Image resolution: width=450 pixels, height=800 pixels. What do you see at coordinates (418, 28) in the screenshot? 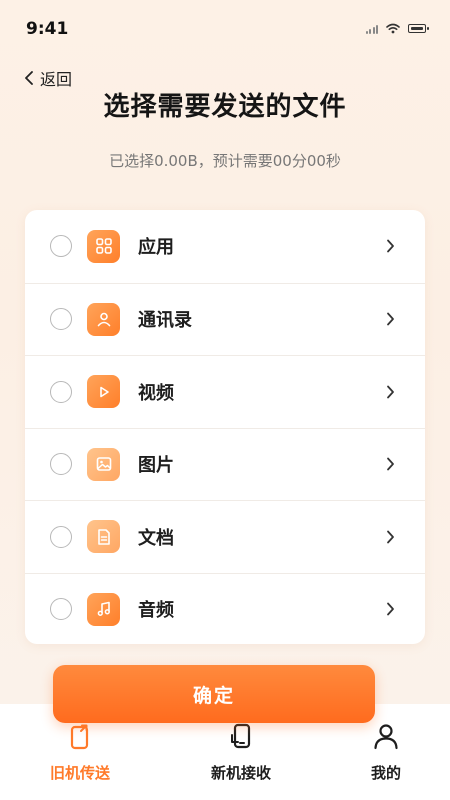
I see `battery-icon` at bounding box center [418, 28].